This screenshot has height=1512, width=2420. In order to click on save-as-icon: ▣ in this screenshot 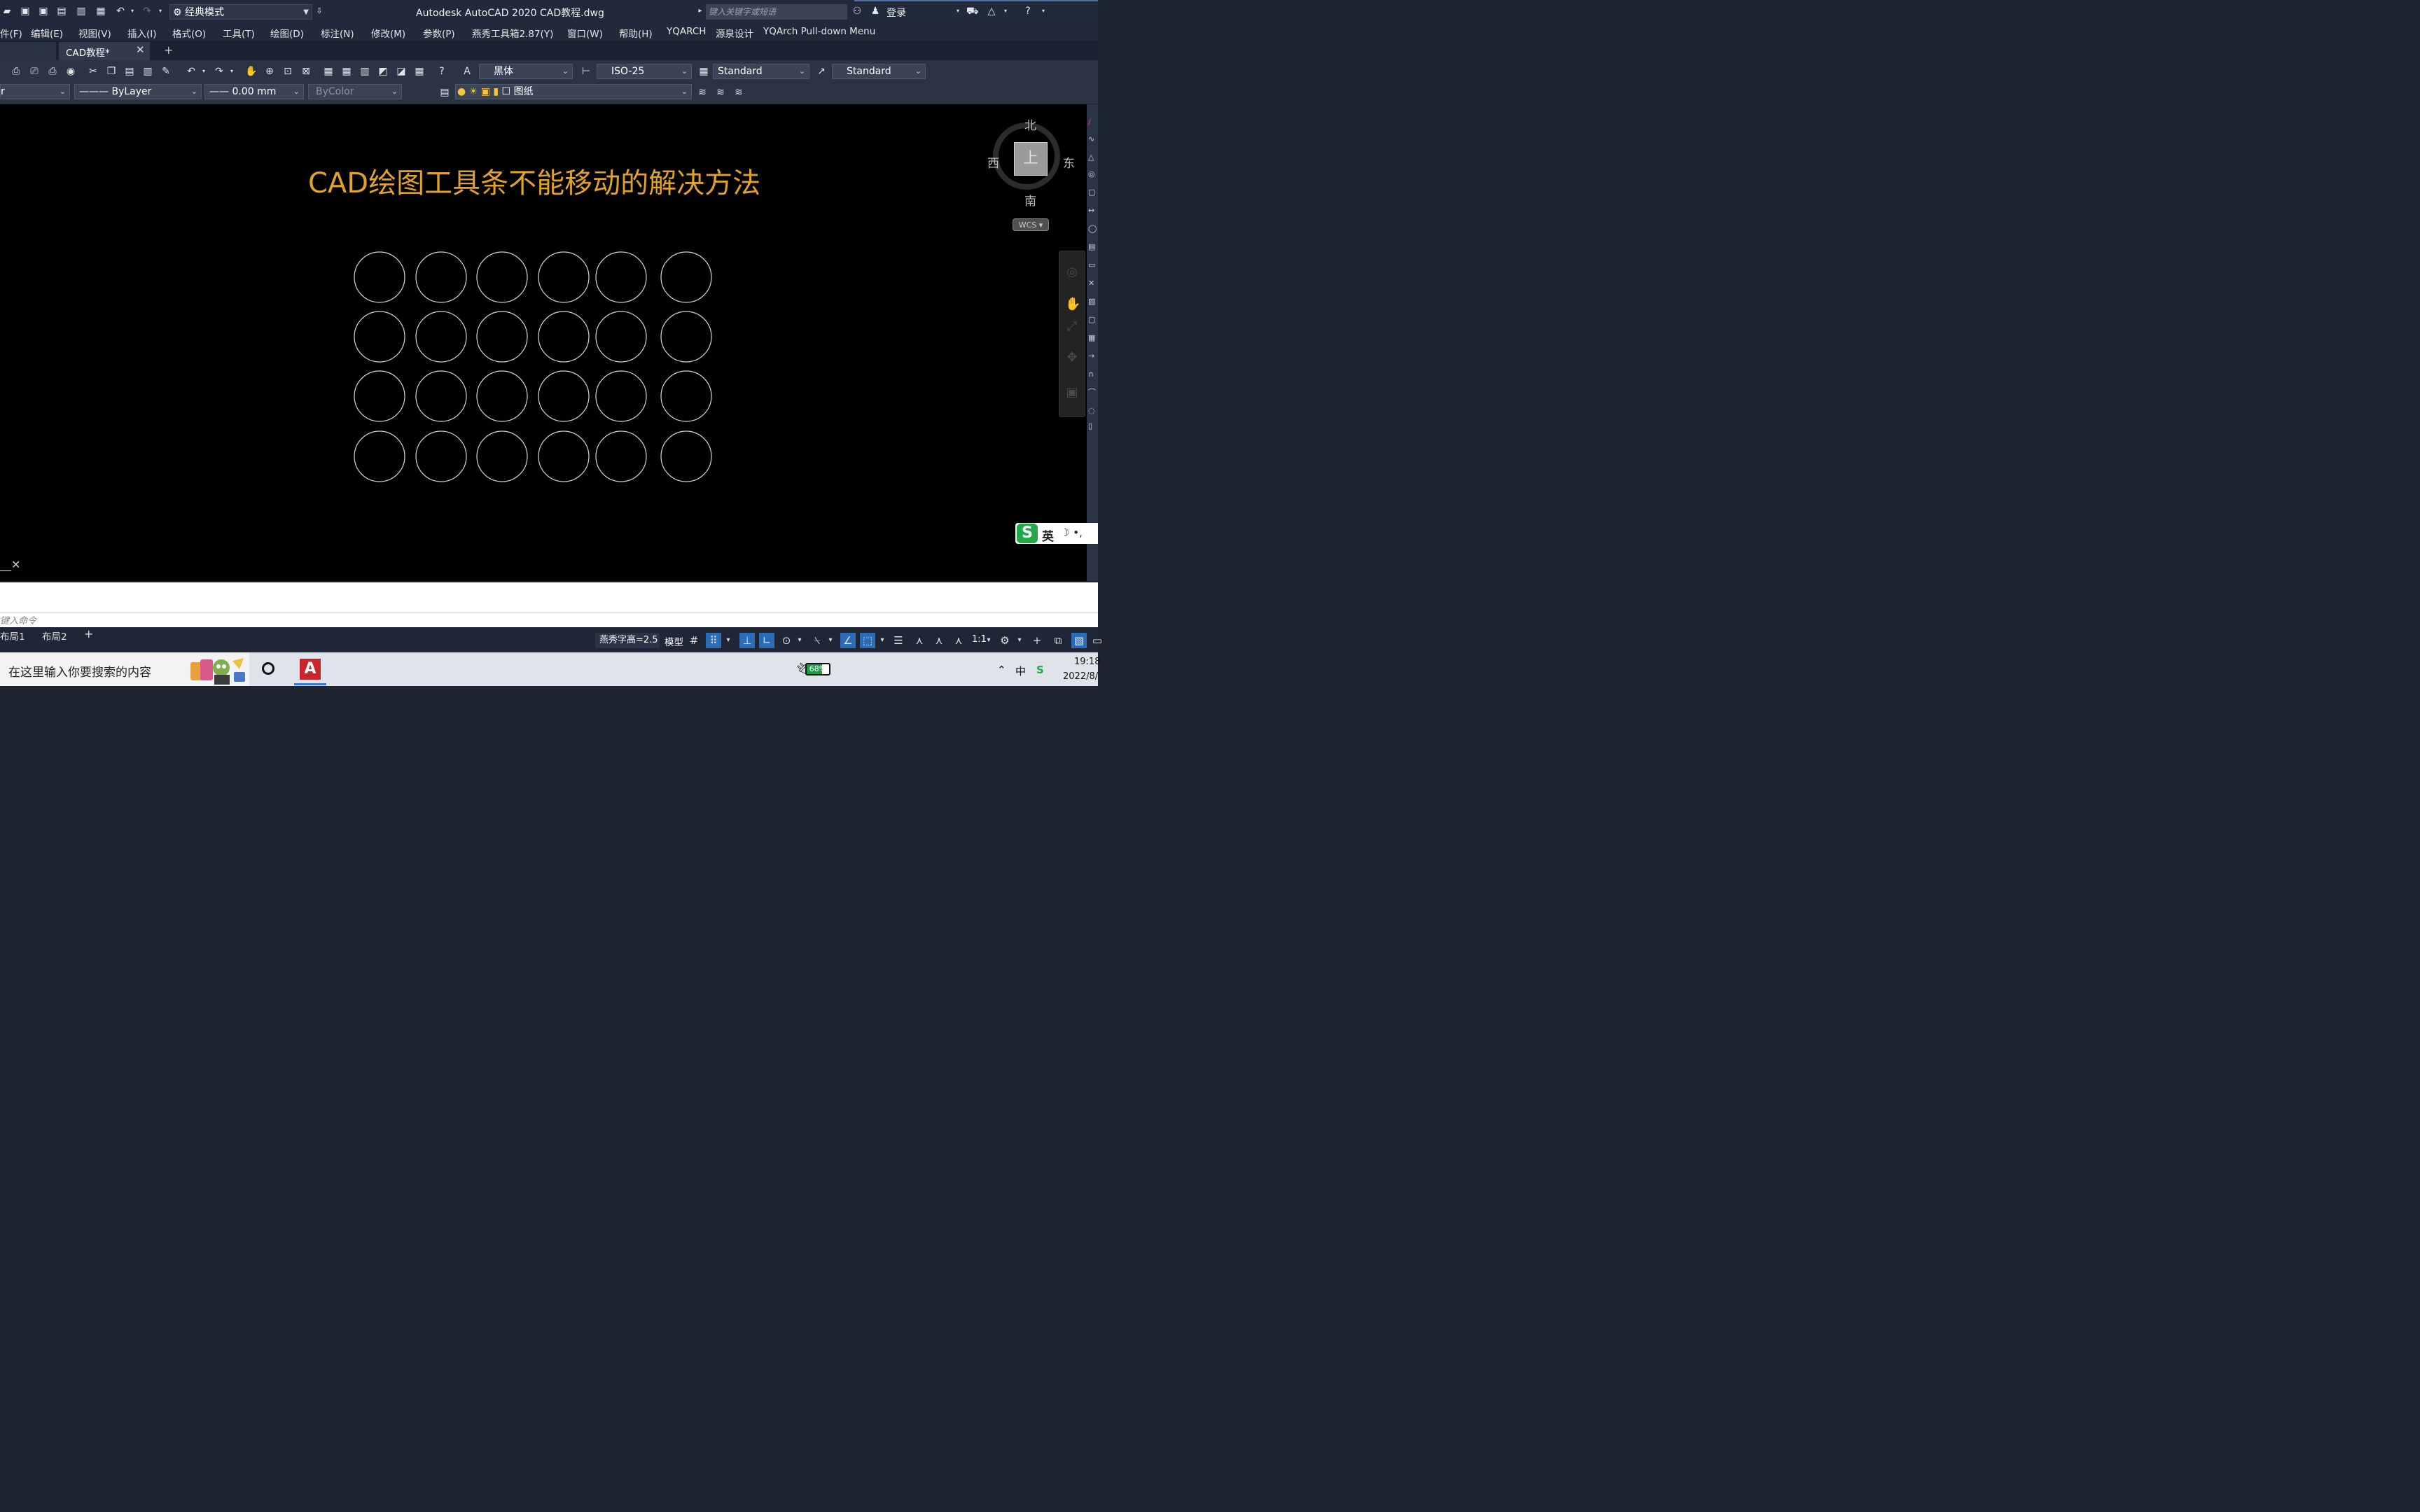, I will do `click(43, 11)`.